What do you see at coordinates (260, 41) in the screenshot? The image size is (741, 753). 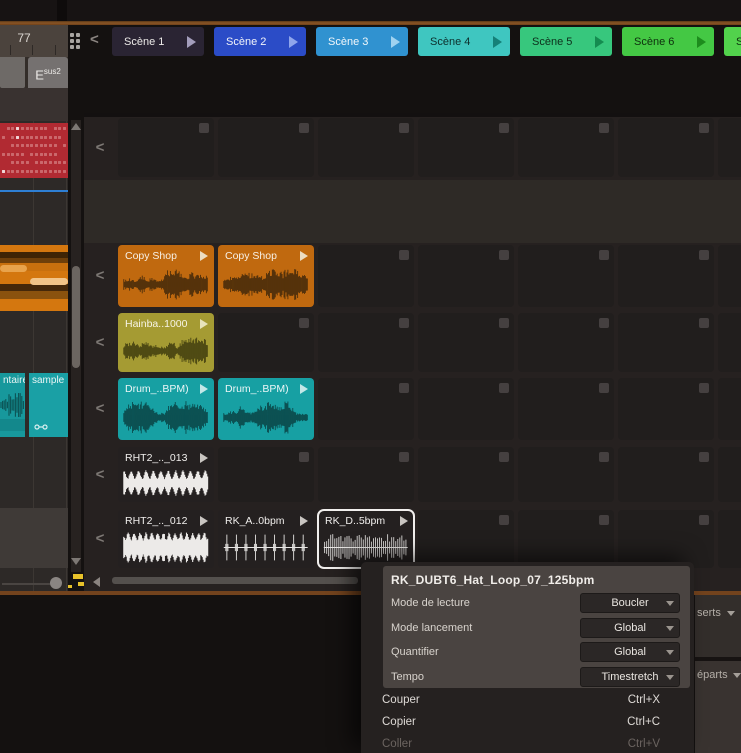 I see `scene-button-2: Scène 2` at bounding box center [260, 41].